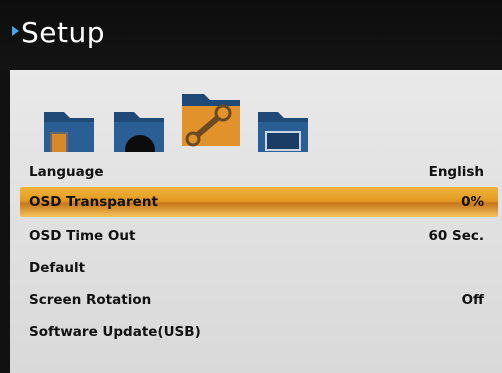 This screenshot has width=502, height=373. I want to click on screen-folder-icon, so click(283, 132).